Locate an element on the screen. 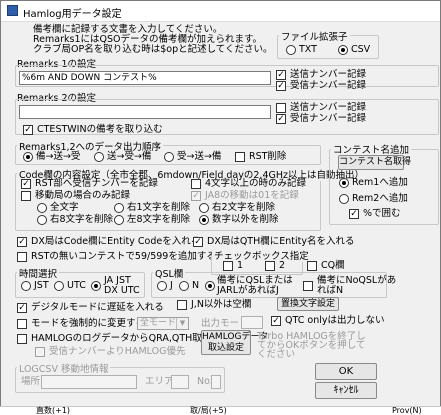 This screenshot has width=441, height=415. remarks2-recv-label: 受信ナンバー記録 is located at coordinates (328, 118).